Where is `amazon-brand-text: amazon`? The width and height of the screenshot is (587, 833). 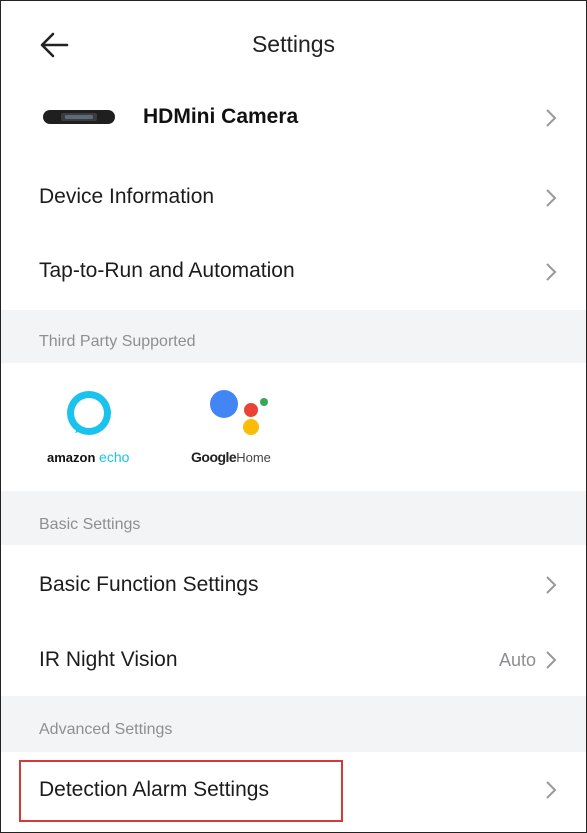 amazon-brand-text: amazon is located at coordinates (71, 457).